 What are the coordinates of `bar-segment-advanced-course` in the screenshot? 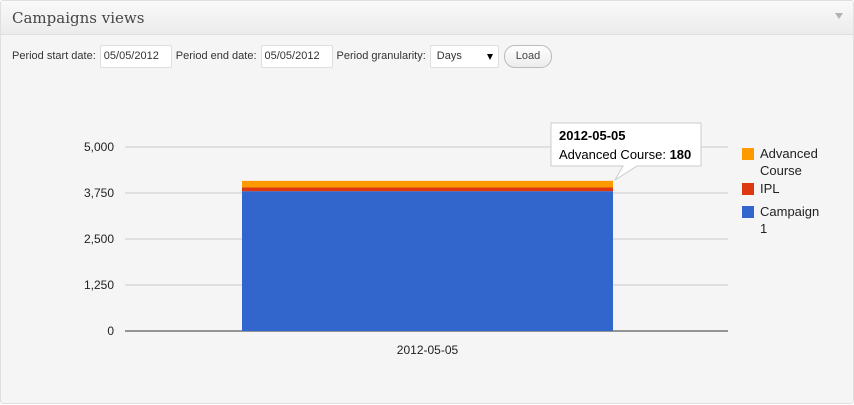 It's located at (427, 184).